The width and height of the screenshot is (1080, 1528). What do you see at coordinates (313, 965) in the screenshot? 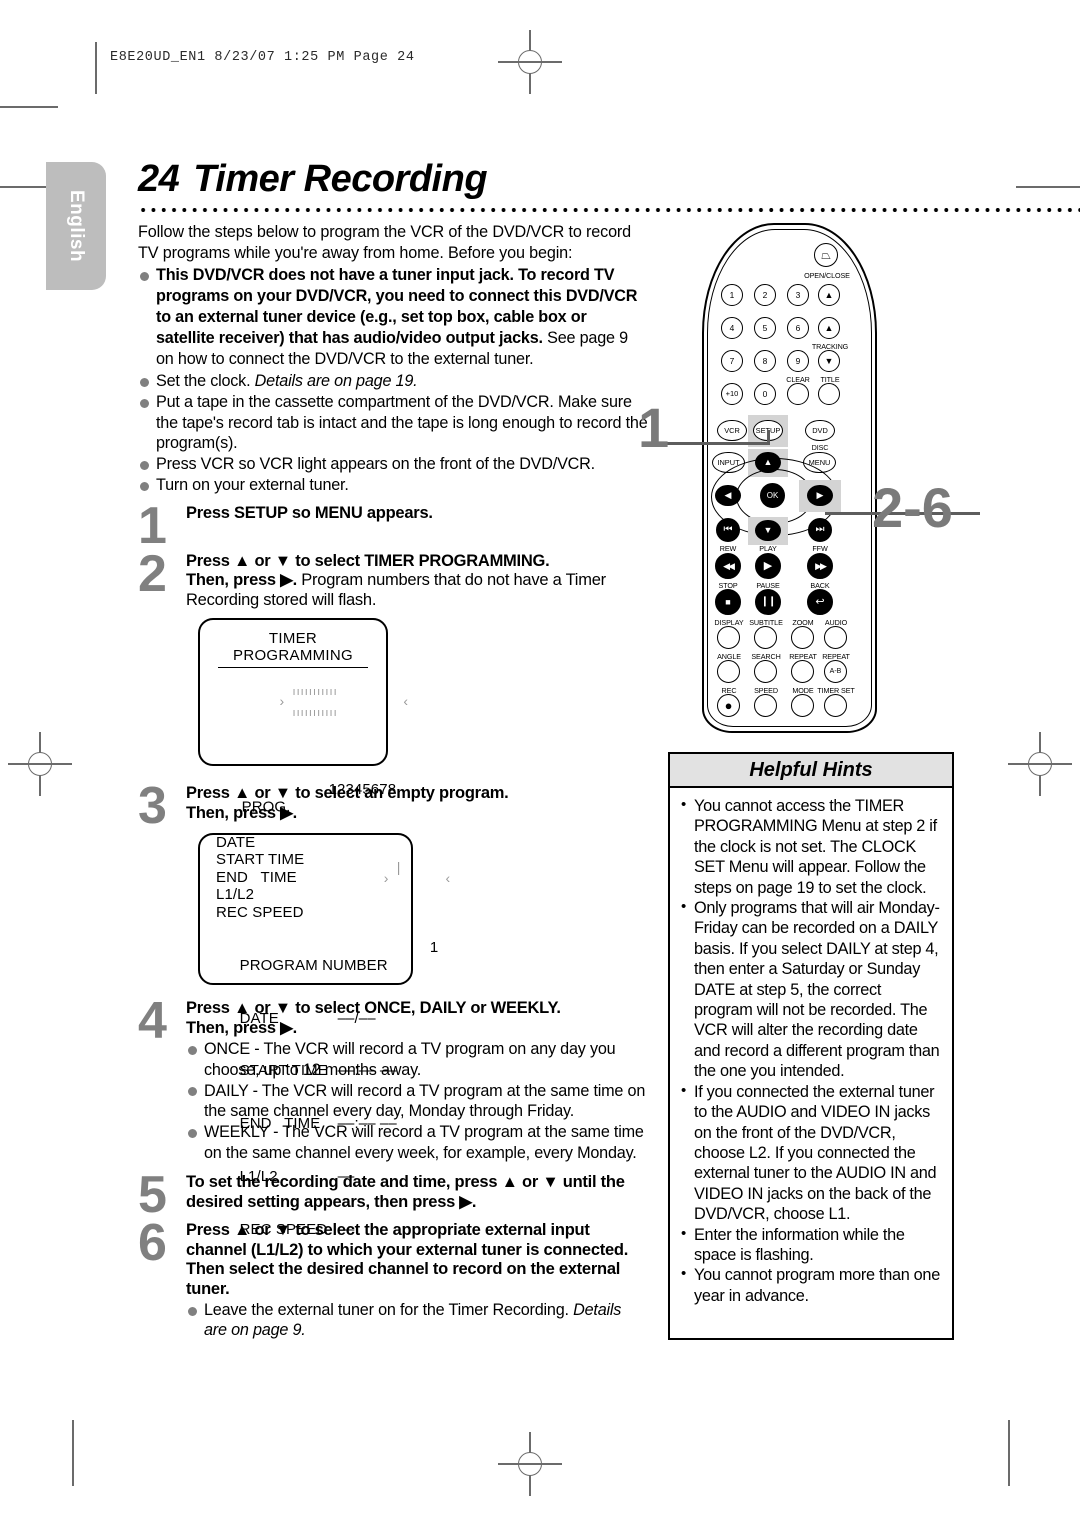
I see `osd-label: PROGRAM NUMBER` at bounding box center [313, 965].